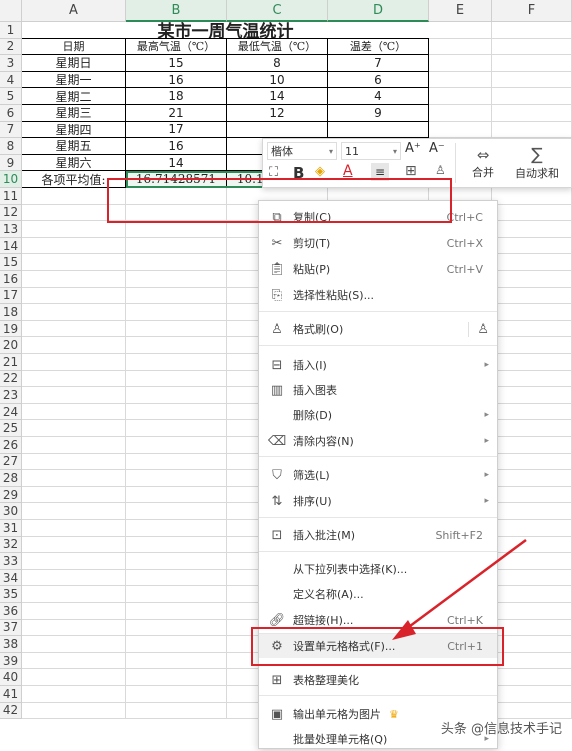 The image size is (572, 751). Describe the element at coordinates (74, 11) in the screenshot. I see `column-header: A` at that location.